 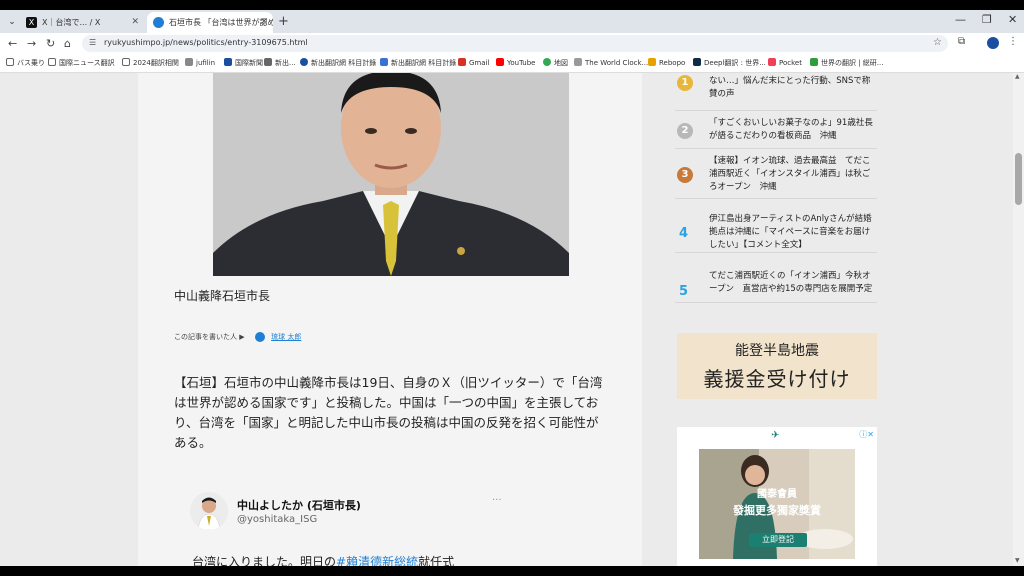 I want to click on bookmark-item: Pocket, so click(x=785, y=62).